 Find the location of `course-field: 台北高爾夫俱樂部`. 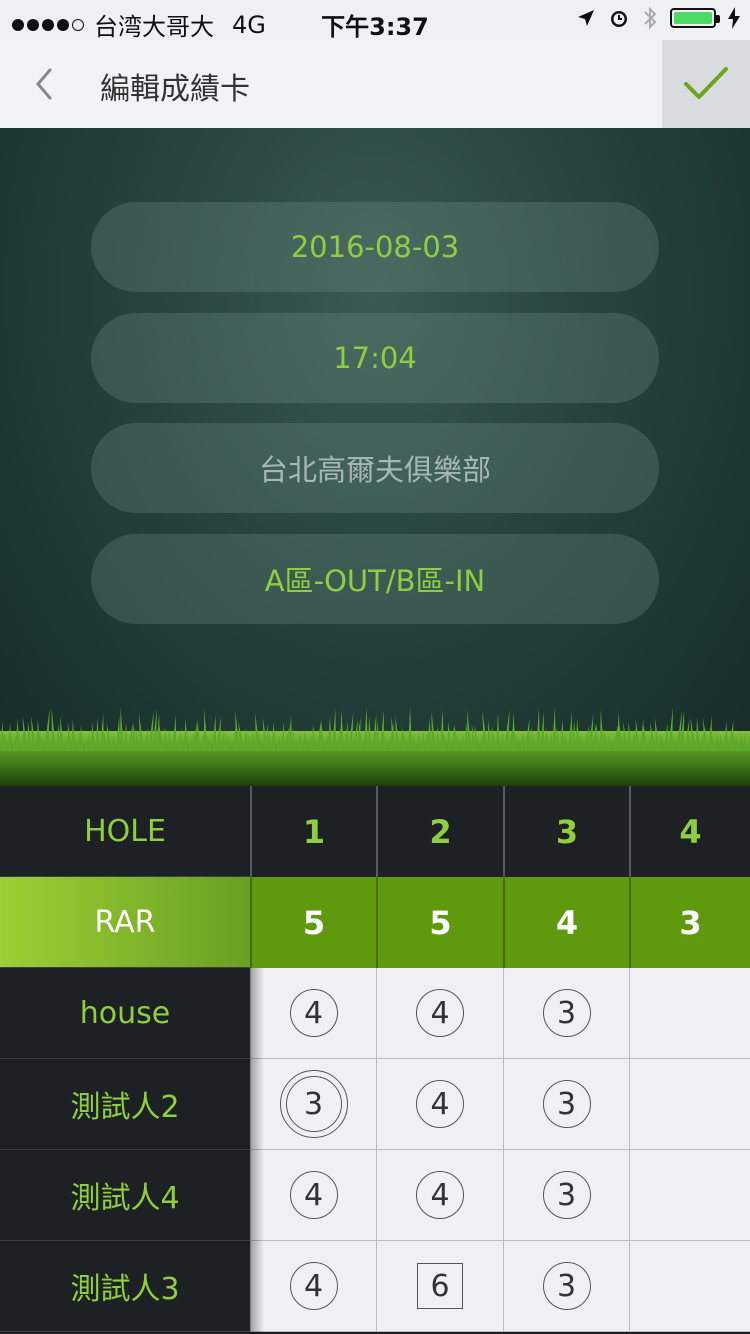

course-field: 台北高爾夫俱樂部 is located at coordinates (375, 468).